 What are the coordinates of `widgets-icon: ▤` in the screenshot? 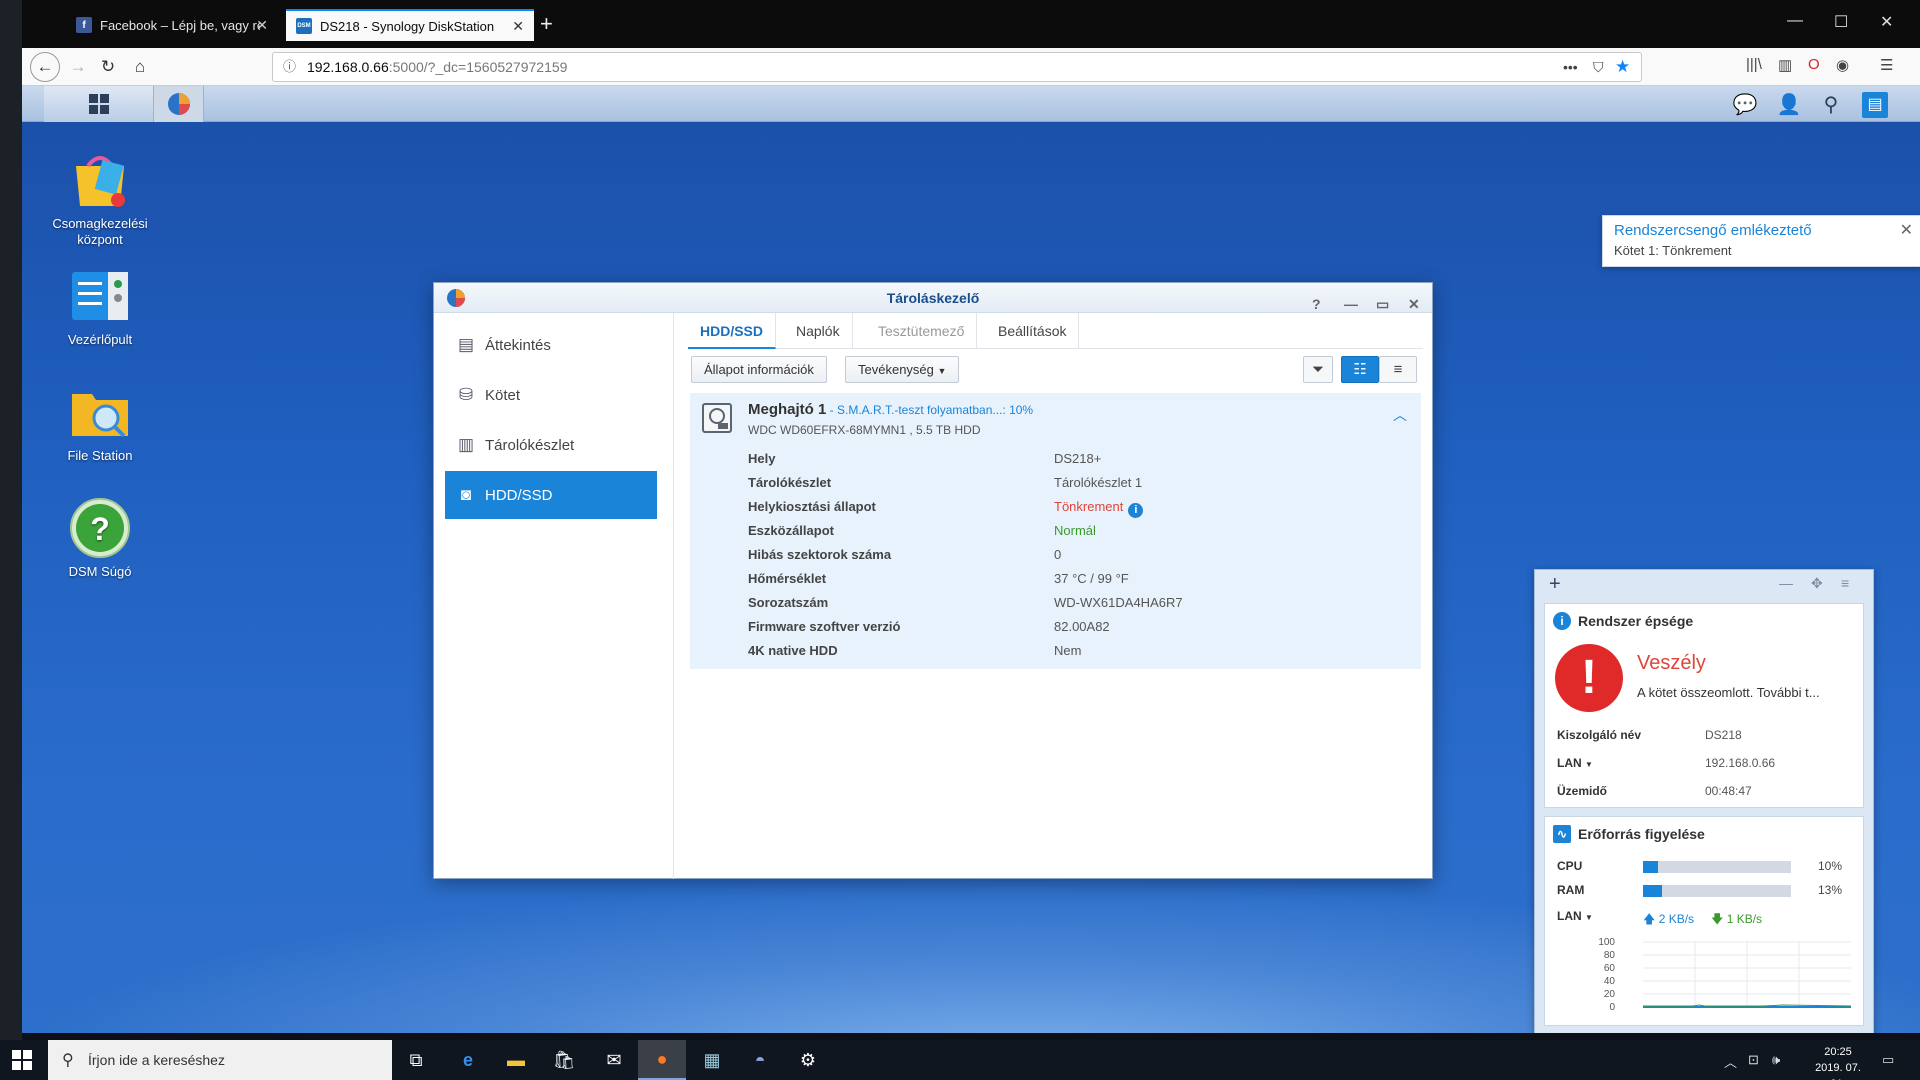 It's located at (1875, 105).